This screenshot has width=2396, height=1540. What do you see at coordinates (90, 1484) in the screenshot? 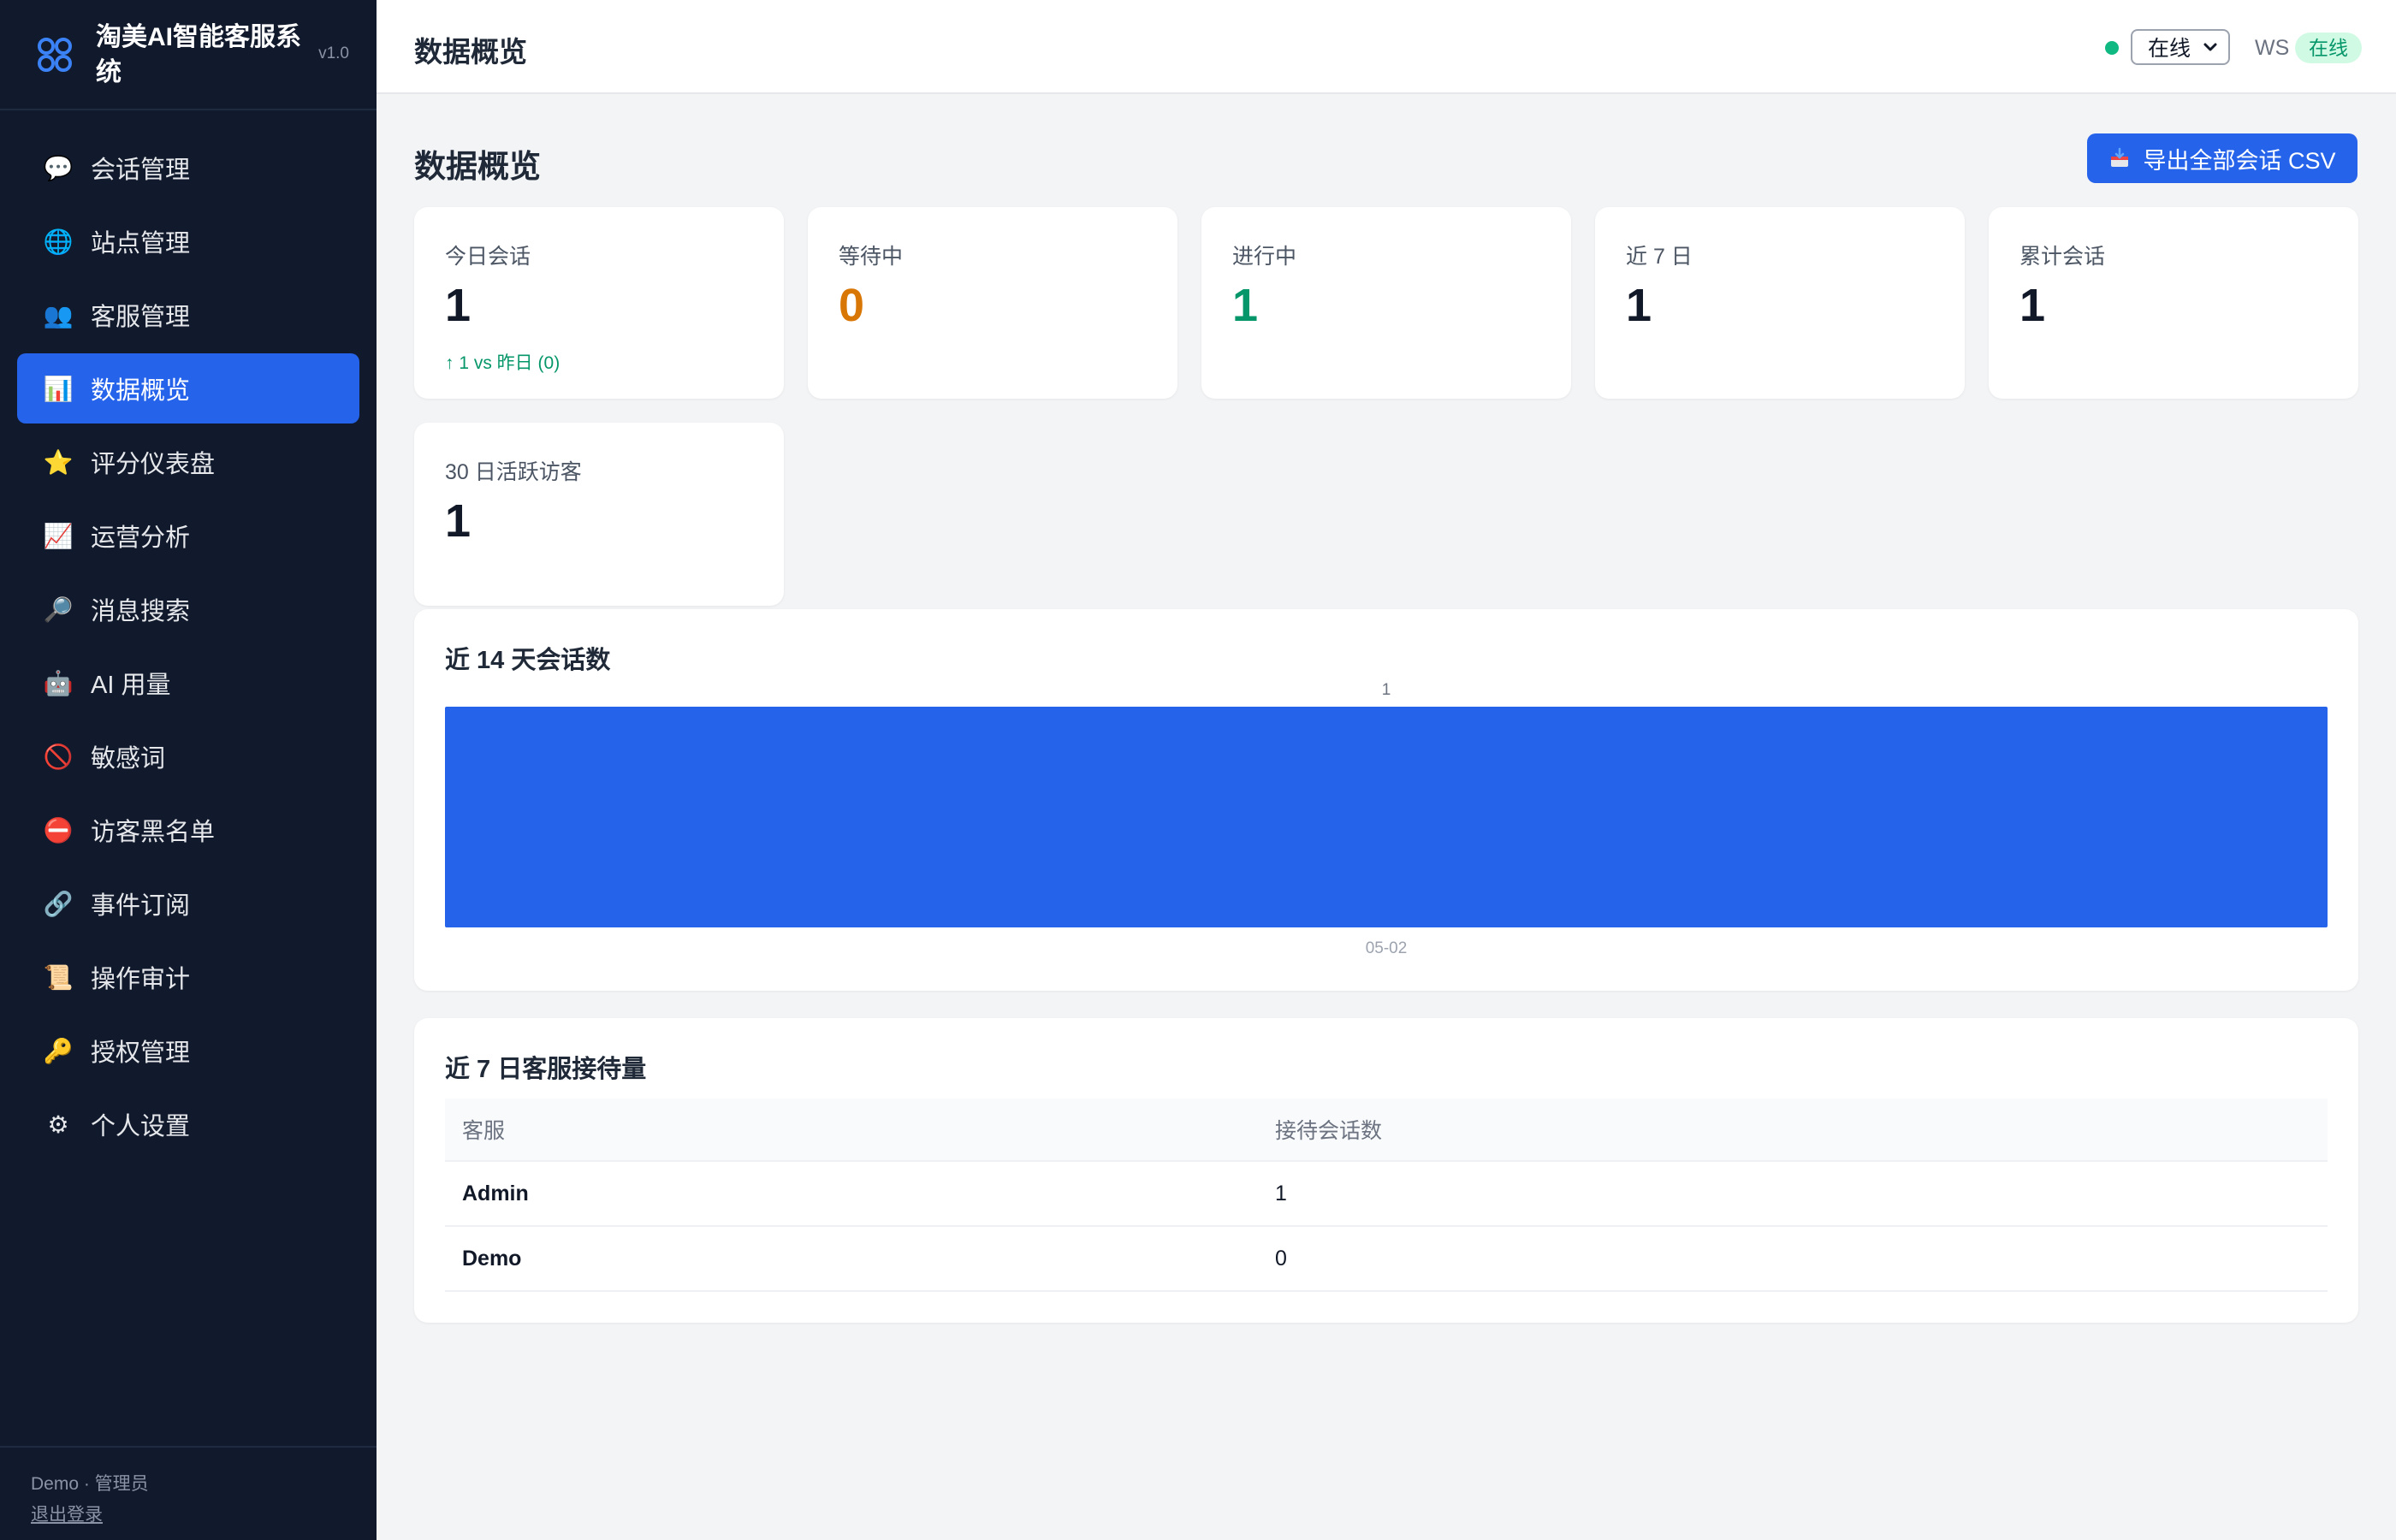
I see `current-user: Demo · 管理员` at bounding box center [90, 1484].